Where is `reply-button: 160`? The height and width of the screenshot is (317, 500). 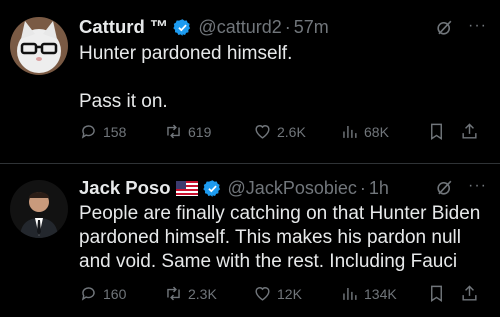
reply-button: 160 is located at coordinates (102, 293).